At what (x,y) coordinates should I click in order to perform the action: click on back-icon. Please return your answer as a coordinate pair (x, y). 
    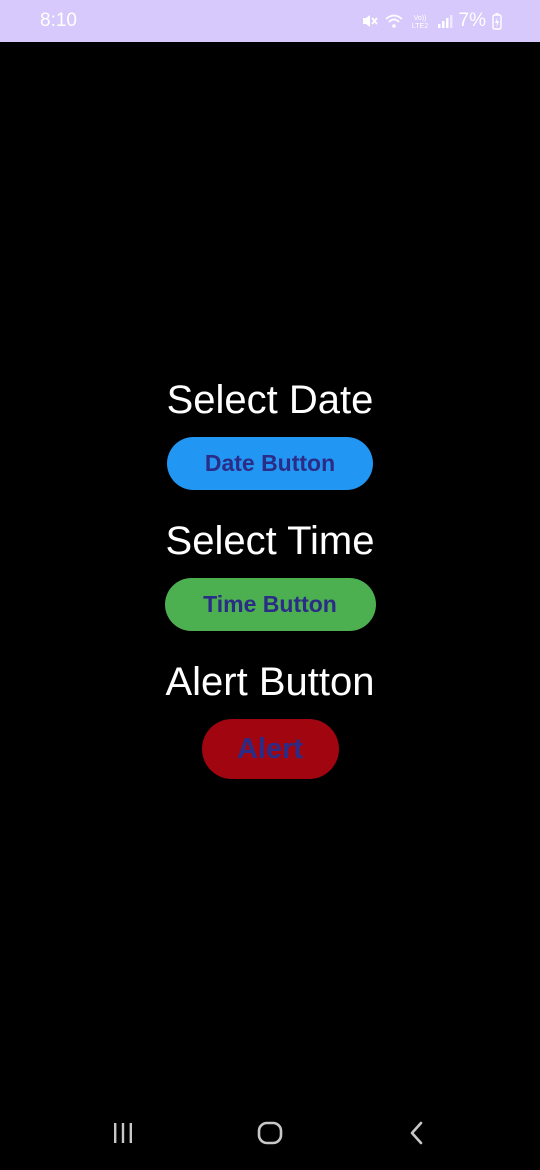
    Looking at the image, I should click on (417, 1133).